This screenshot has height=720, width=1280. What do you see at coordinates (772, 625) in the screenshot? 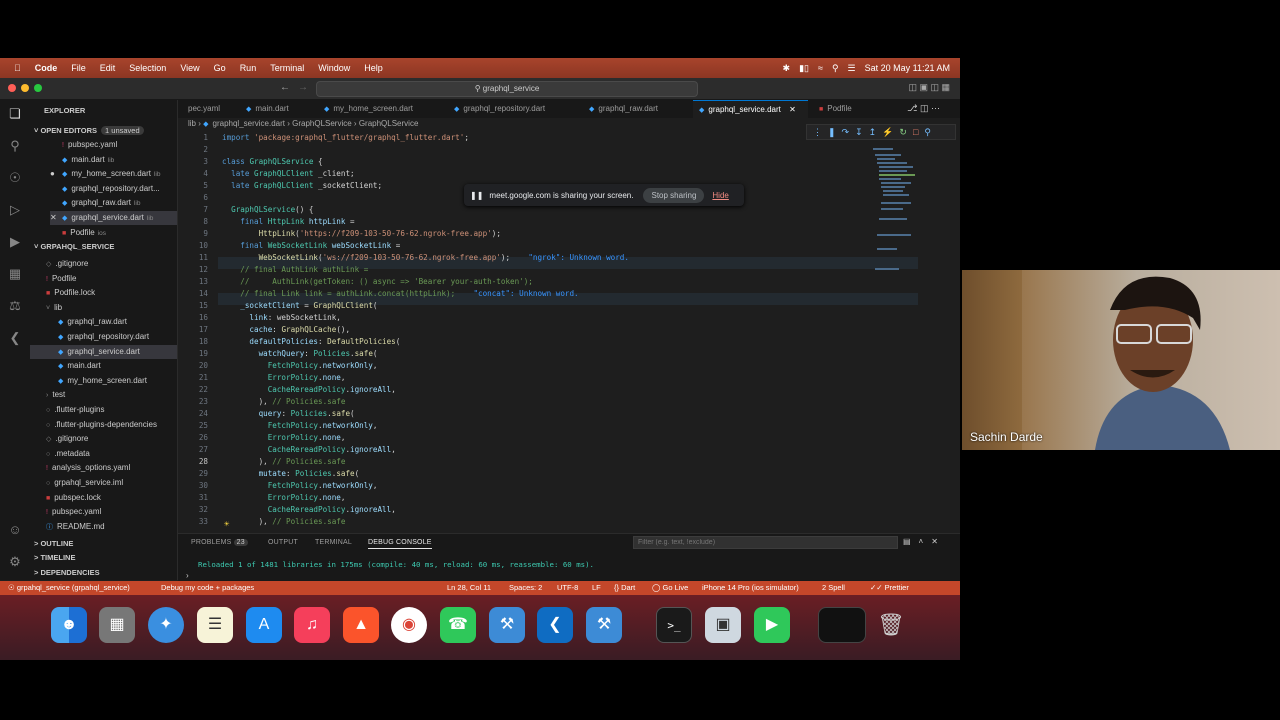
I see `facetime-icon: ▶` at bounding box center [772, 625].